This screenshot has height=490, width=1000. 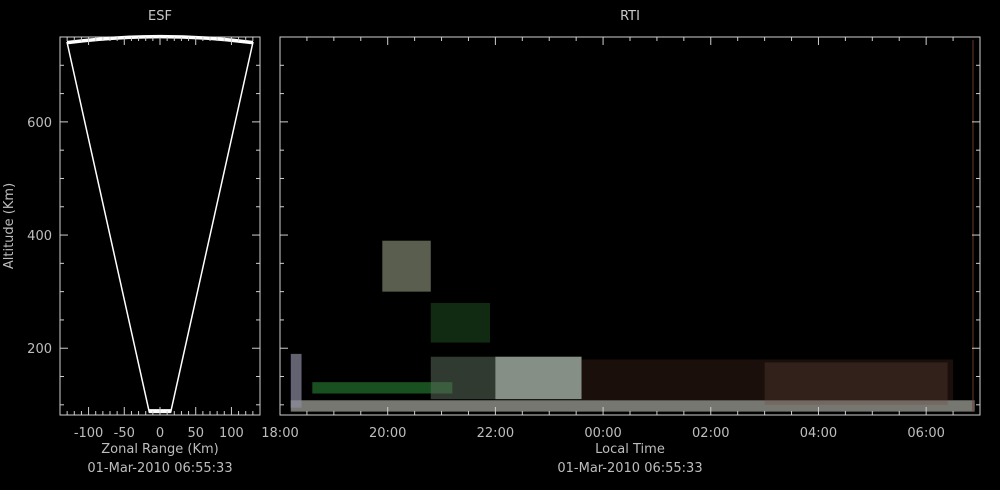 What do you see at coordinates (630, 16) in the screenshot?
I see `rti-title: RTI` at bounding box center [630, 16].